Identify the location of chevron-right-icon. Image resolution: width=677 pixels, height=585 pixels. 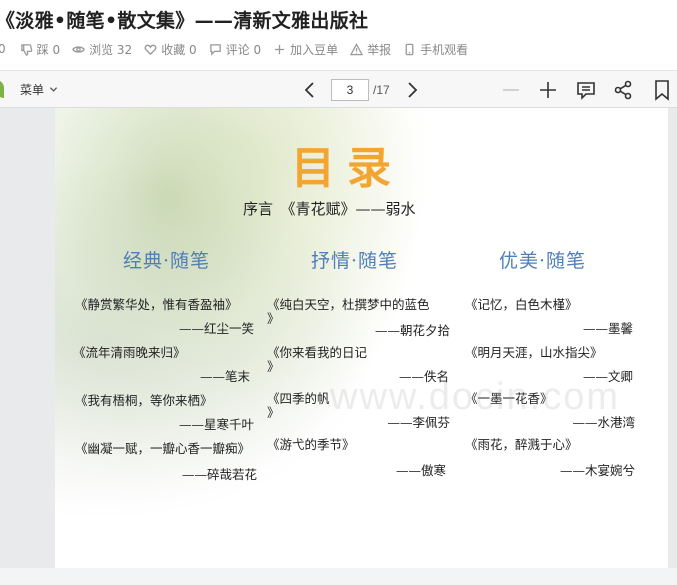
(413, 90).